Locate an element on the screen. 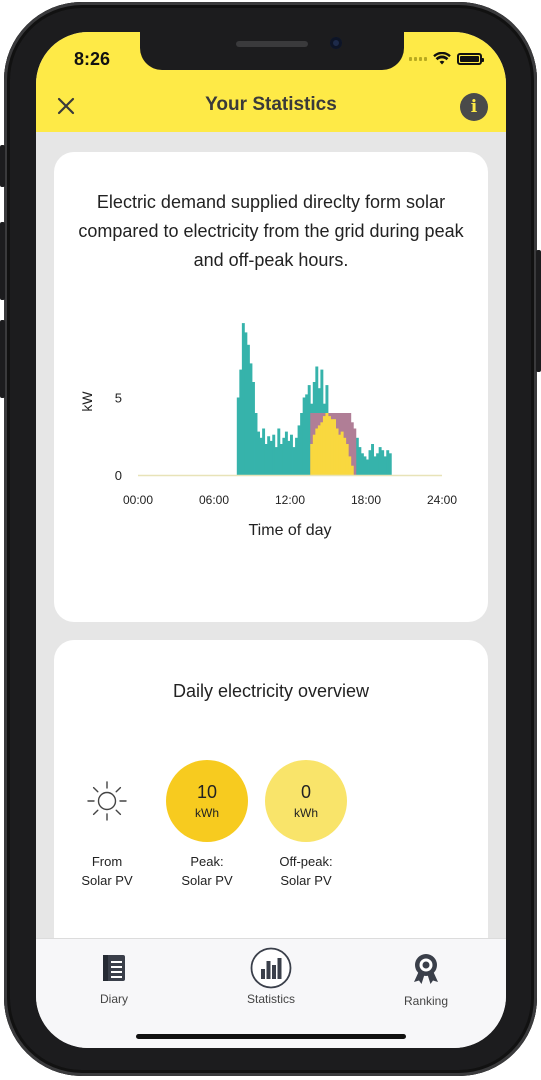 This screenshot has height=1080, width=541. x-tick-label: 12:00 is located at coordinates (290, 500).